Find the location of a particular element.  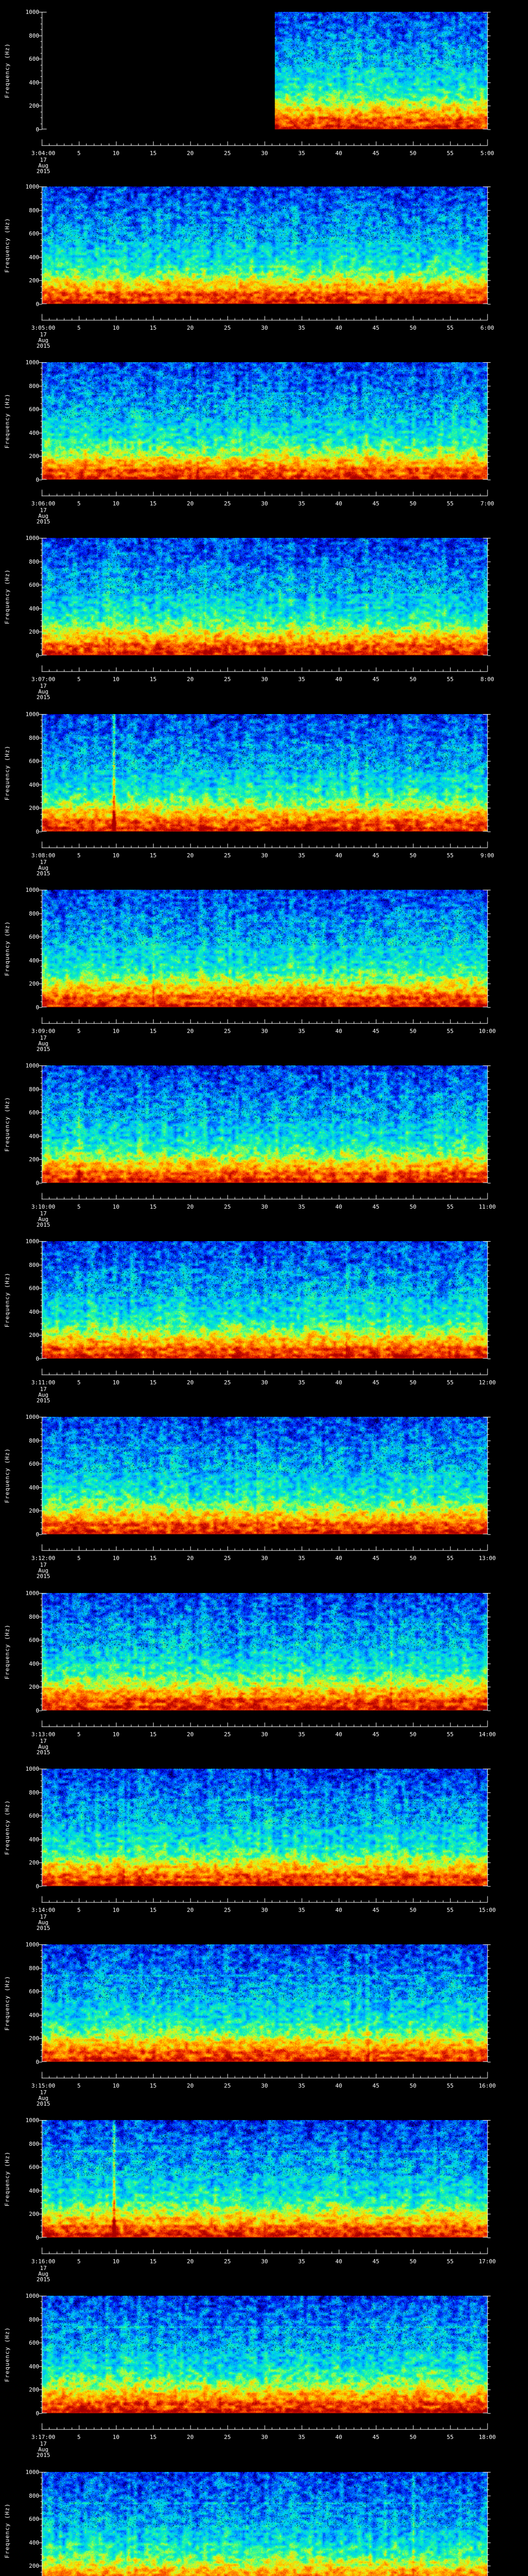

x-start-time-label: 3:11:00 is located at coordinates (43, 1382).